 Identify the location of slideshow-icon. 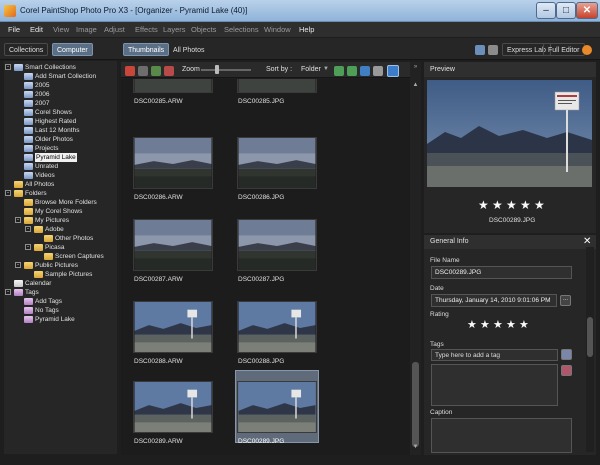
(365, 71).